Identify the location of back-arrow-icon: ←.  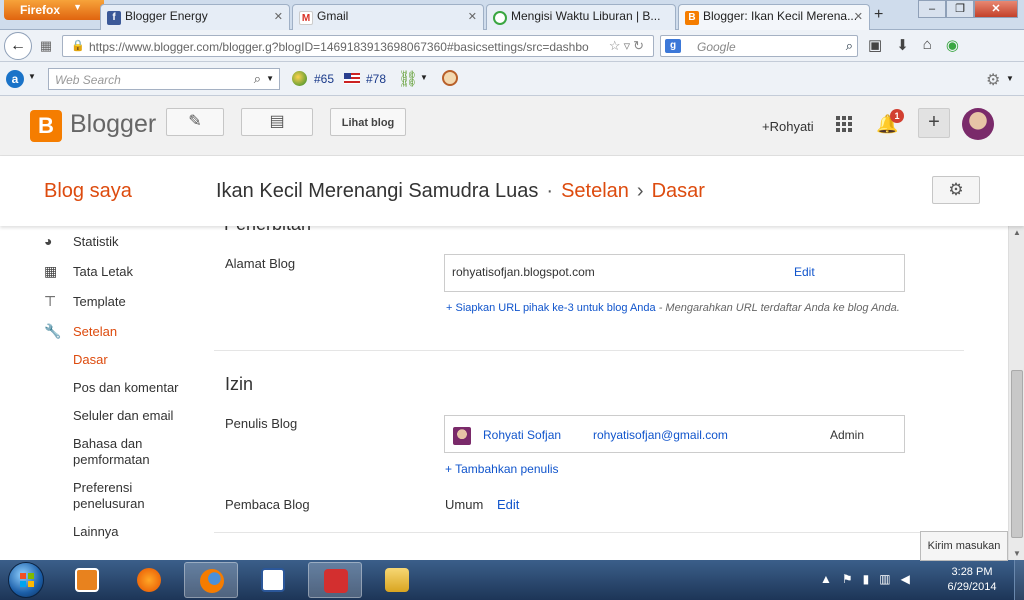
(18, 46).